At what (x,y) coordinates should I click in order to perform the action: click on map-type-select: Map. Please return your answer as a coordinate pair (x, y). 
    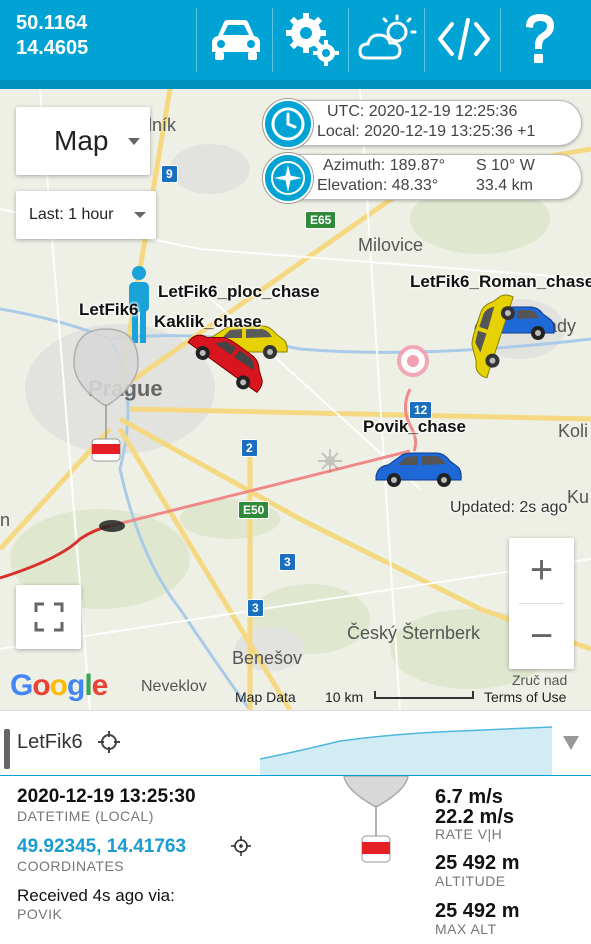
    Looking at the image, I should click on (83, 141).